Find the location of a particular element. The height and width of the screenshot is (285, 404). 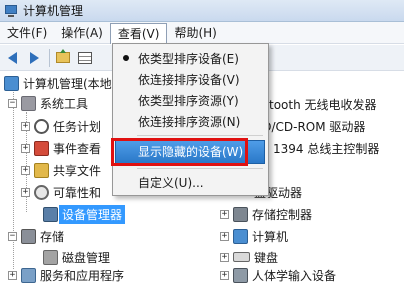

clock-icon is located at coordinates (41, 126).